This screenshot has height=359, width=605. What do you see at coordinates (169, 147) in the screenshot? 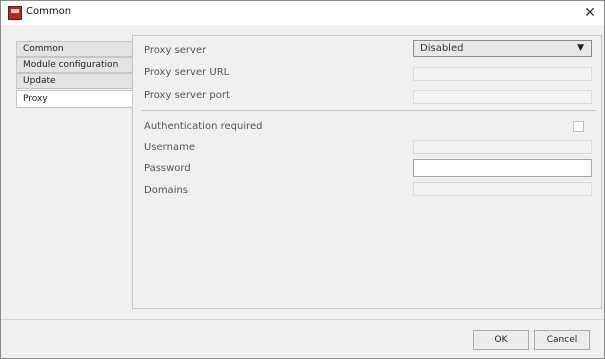
I see `username-label: Username` at bounding box center [169, 147].